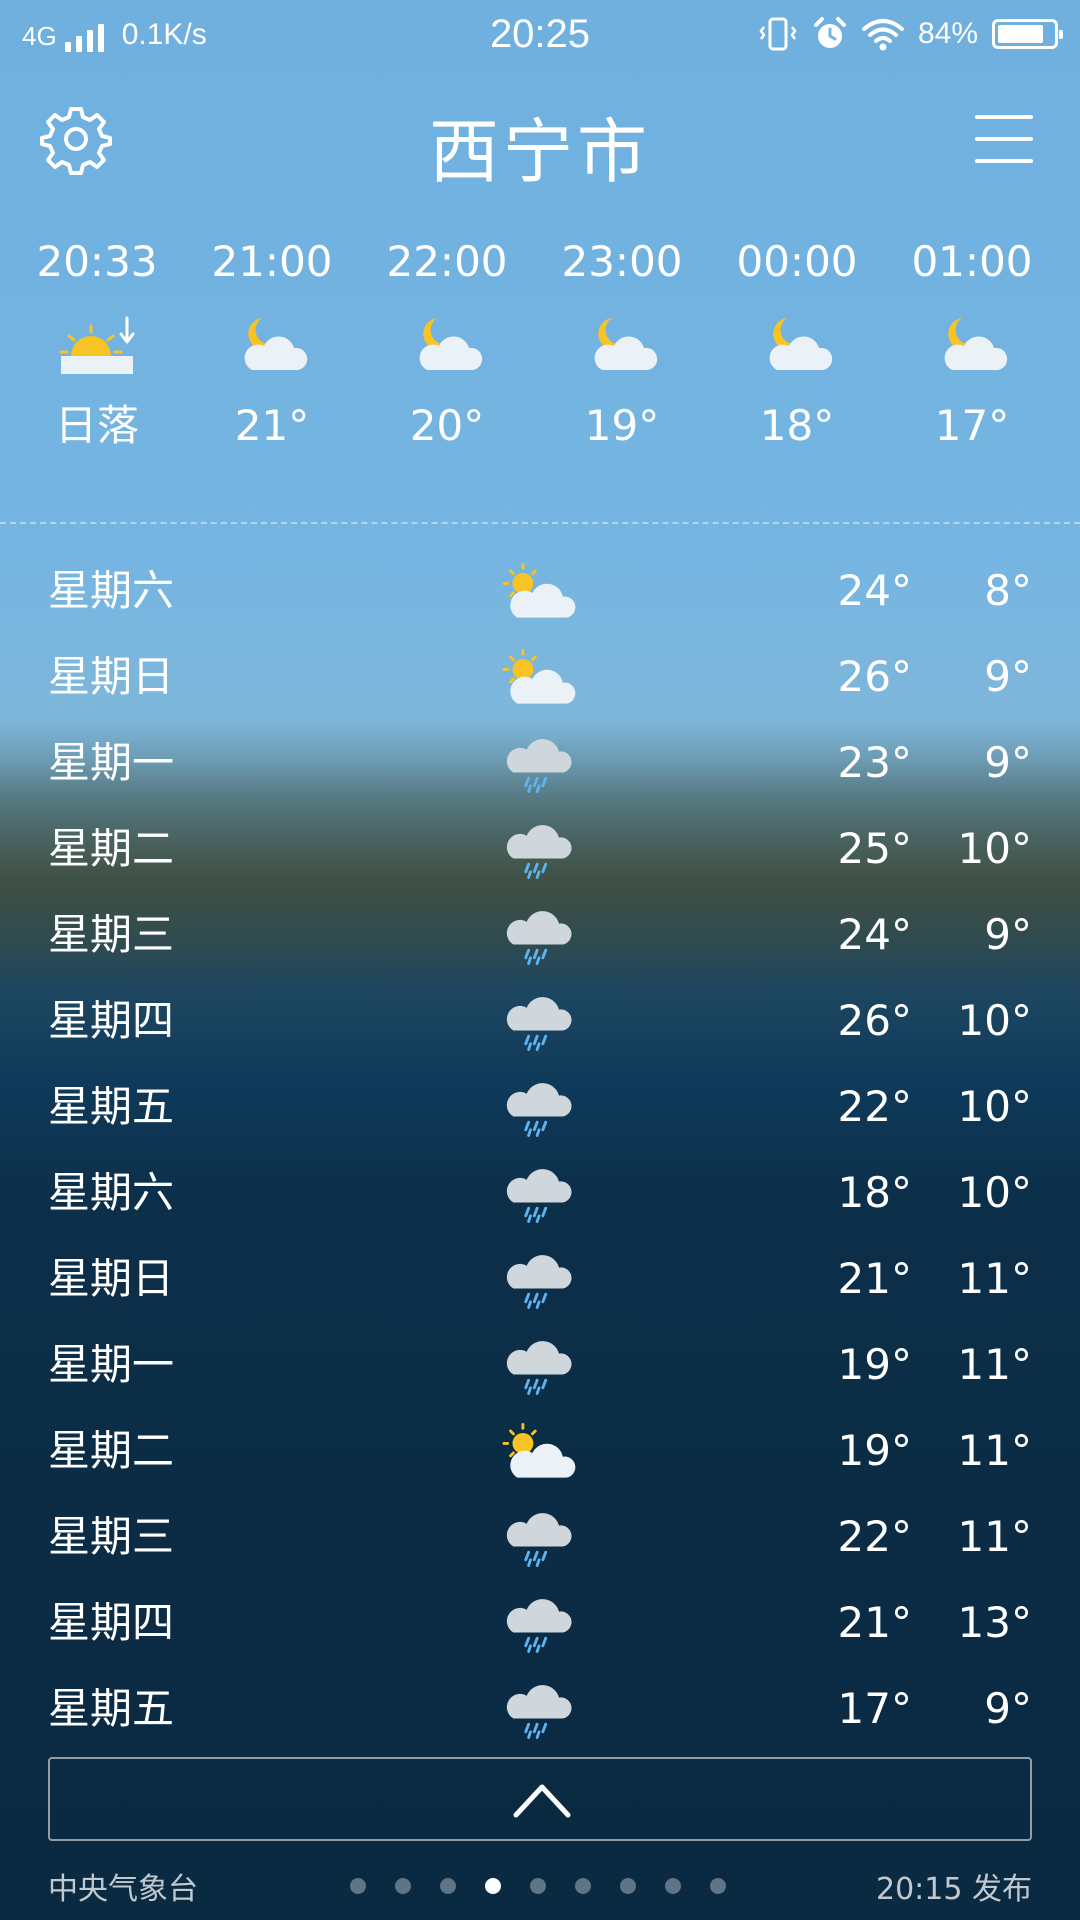 This screenshot has width=1080, height=1920. I want to click on day-low-temp: 8°, so click(1008, 590).